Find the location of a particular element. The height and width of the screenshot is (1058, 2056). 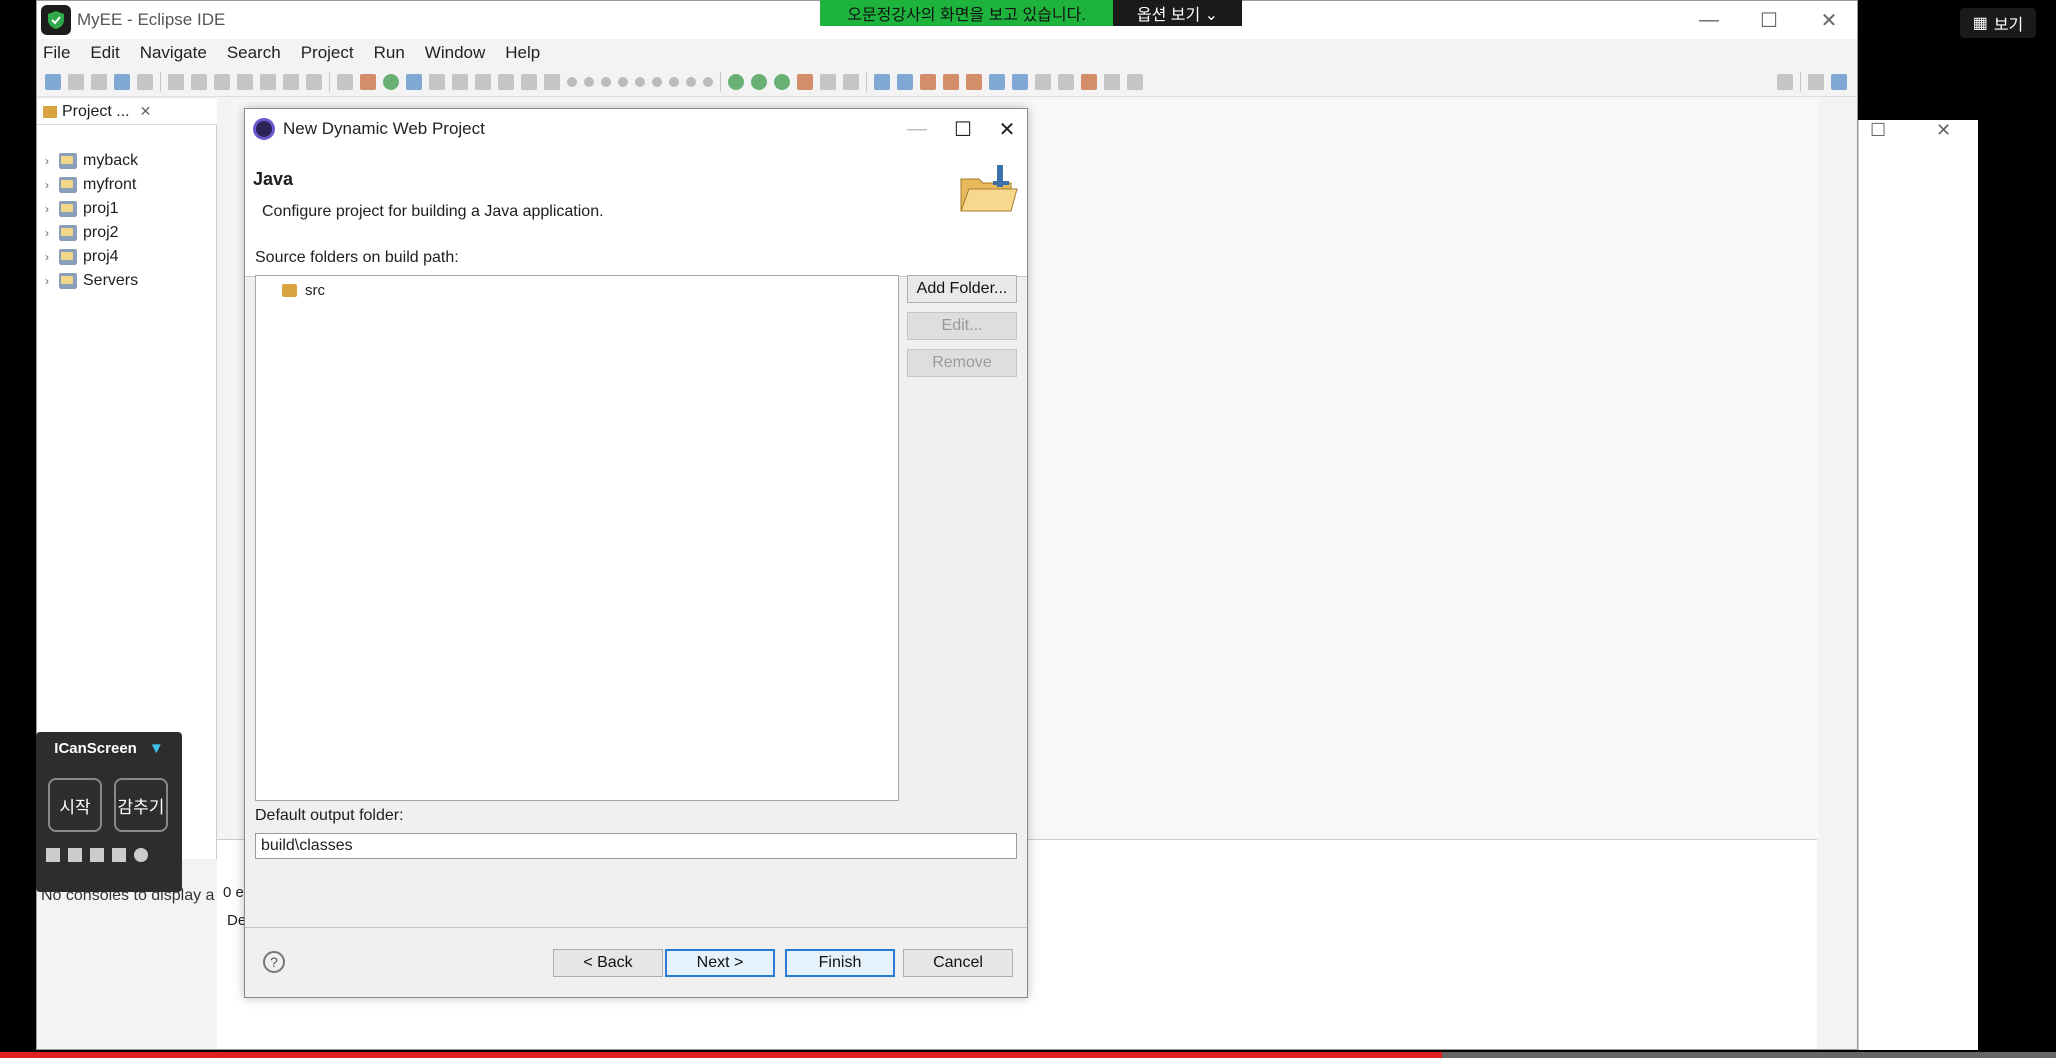

server-icon is located at coordinates (851, 81).